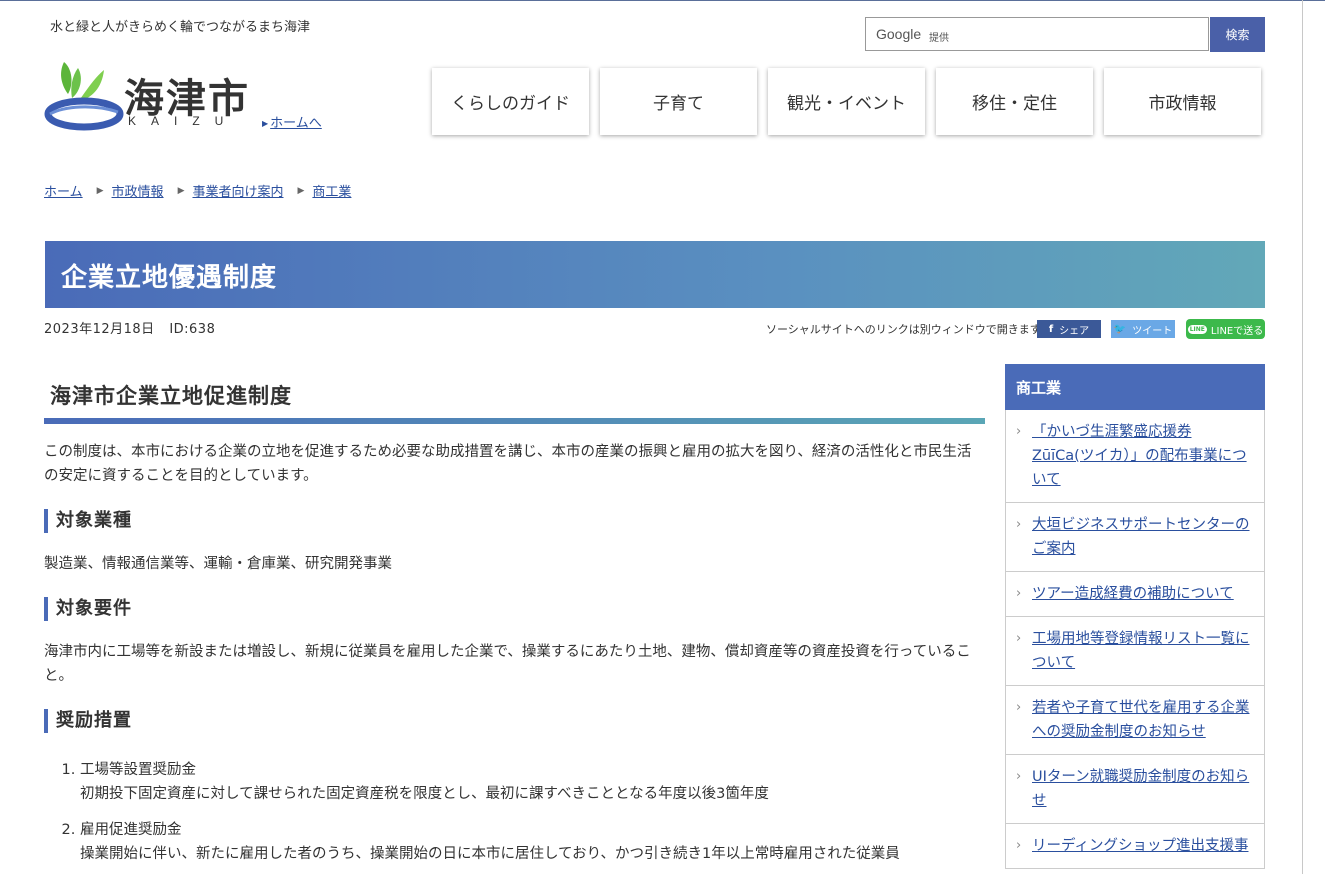 This screenshot has height=878, width=1325. What do you see at coordinates (510, 101) in the screenshot?
I see `nav-item-living-guide: くらしのガイド` at bounding box center [510, 101].